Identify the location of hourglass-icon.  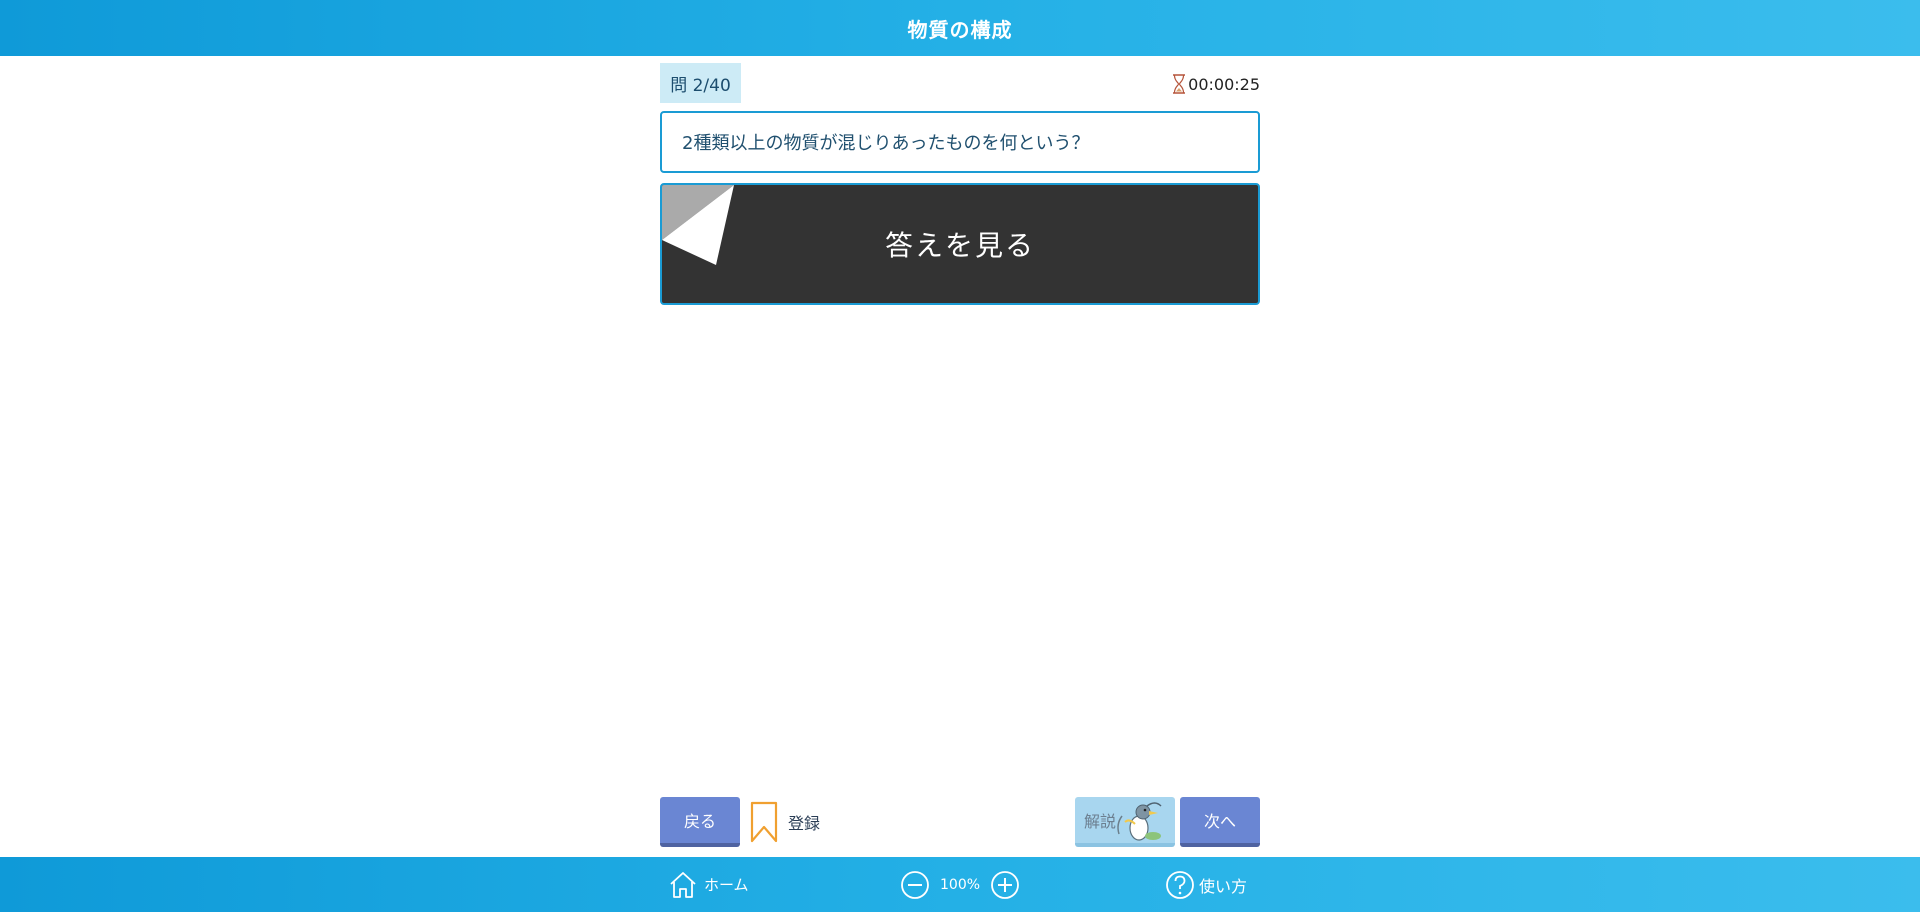
(1179, 84).